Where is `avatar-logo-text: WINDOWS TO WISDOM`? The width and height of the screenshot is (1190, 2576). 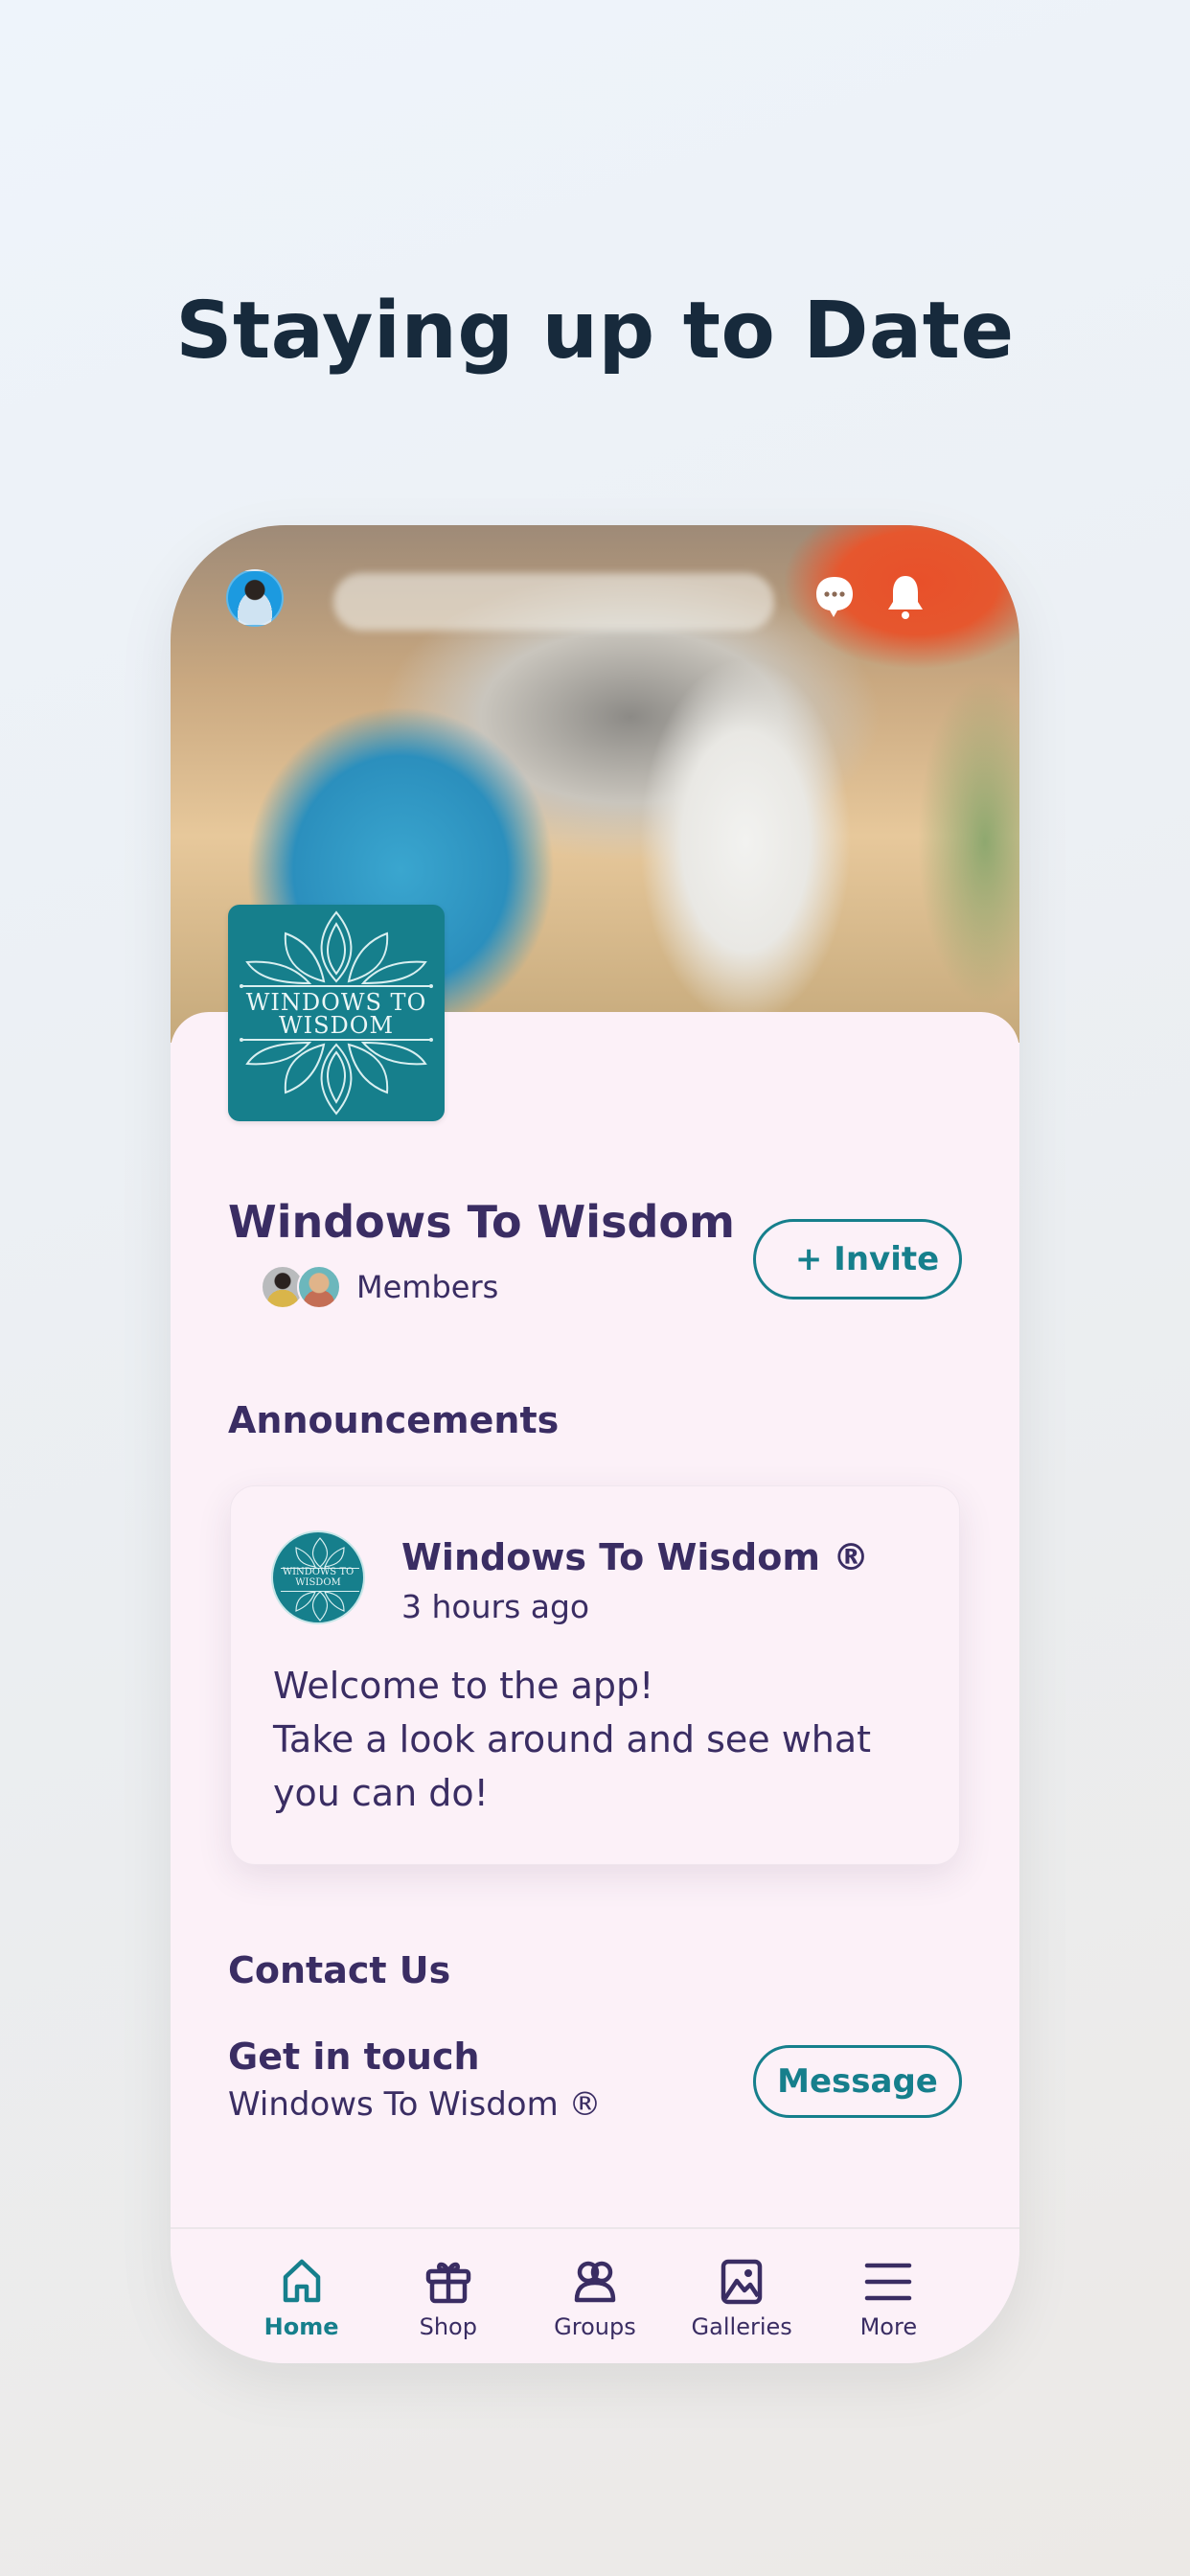
avatar-logo-text: WINDOWS TO WISDOM is located at coordinates (318, 1577).